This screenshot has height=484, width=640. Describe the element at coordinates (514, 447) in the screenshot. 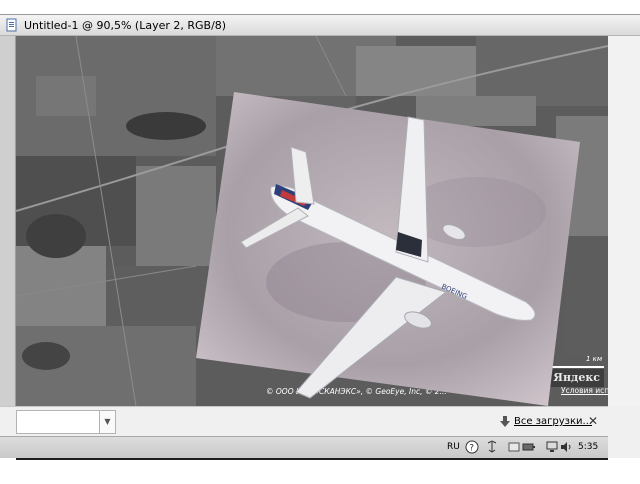

I see `tray-window-icon` at that location.